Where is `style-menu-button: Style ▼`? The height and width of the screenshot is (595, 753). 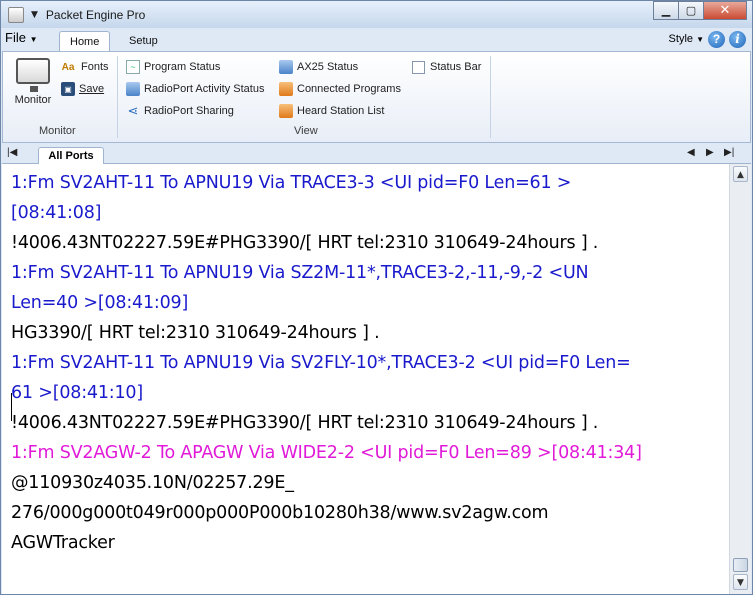 style-menu-button: Style ▼ is located at coordinates (686, 39).